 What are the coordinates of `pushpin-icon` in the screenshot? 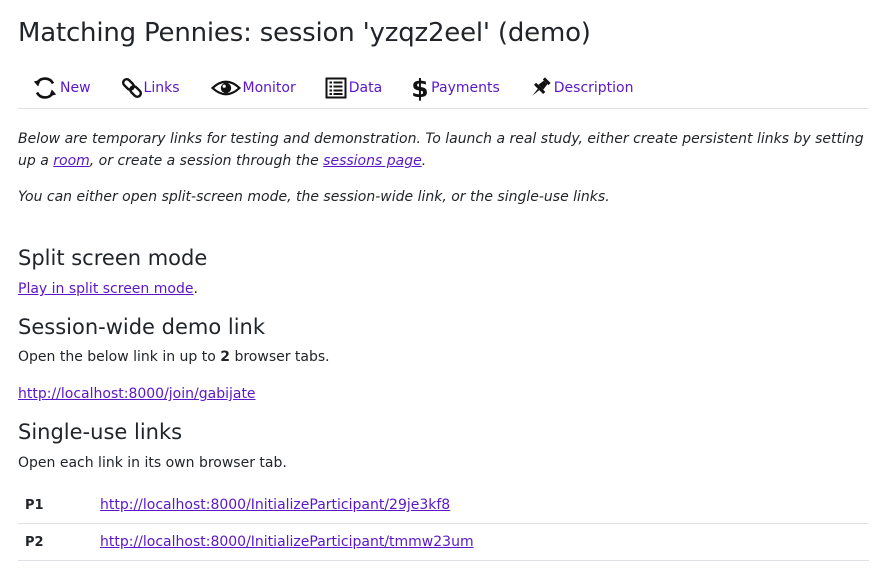 It's located at (540, 88).